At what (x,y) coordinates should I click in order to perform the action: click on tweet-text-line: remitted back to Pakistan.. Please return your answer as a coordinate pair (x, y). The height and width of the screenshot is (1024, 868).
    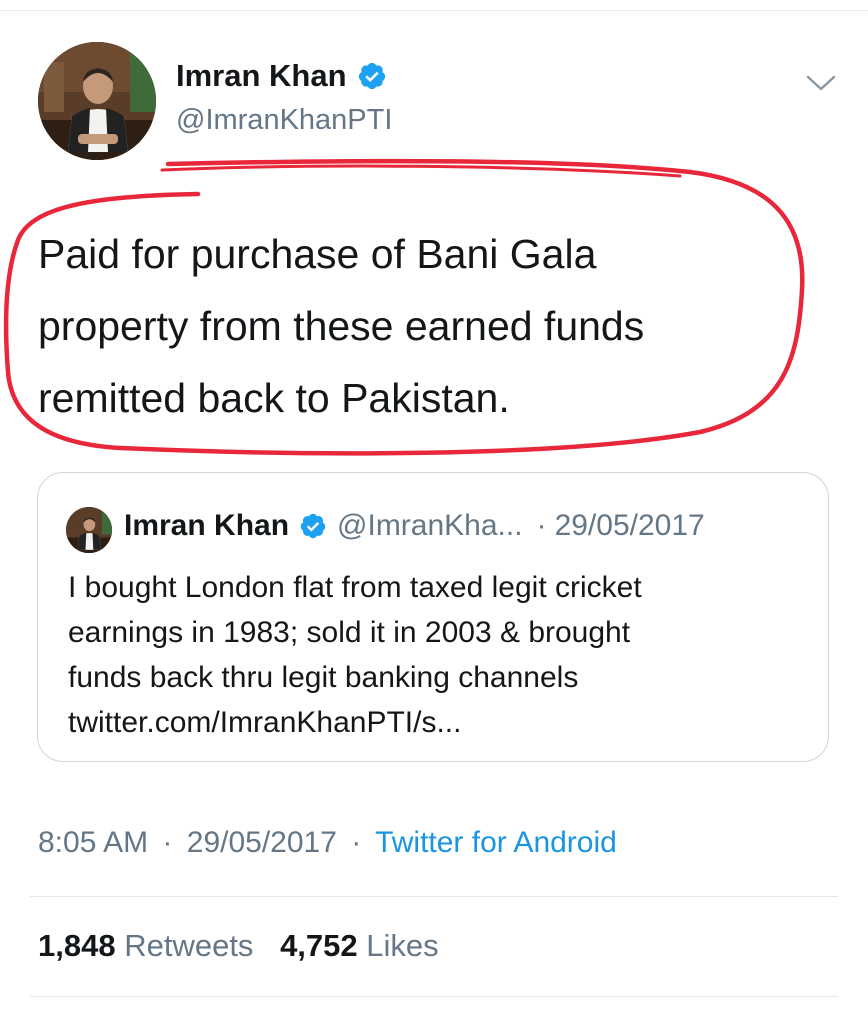
    Looking at the image, I should click on (274, 398).